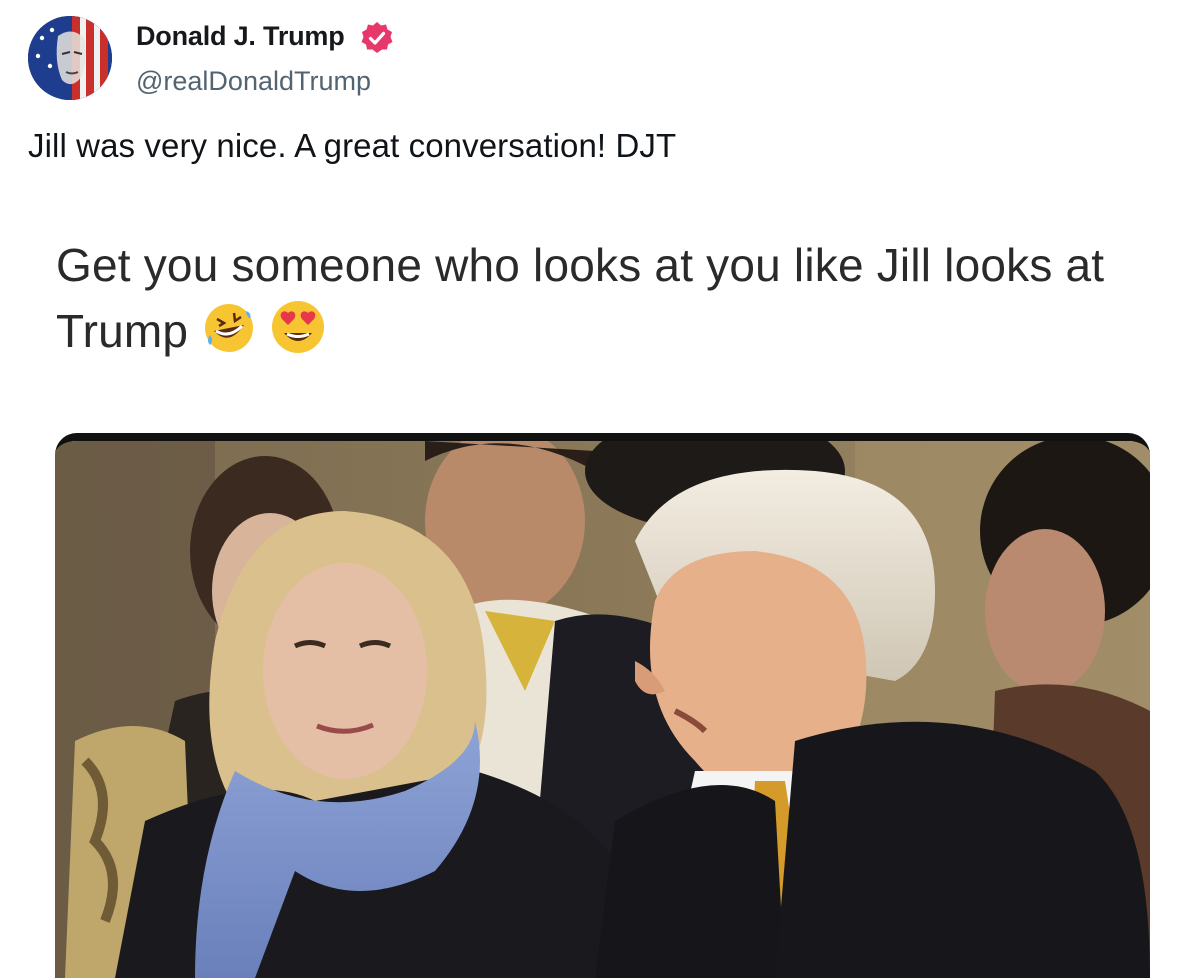 The image size is (1200, 978). What do you see at coordinates (377, 38) in the screenshot?
I see `verified-badge-icon` at bounding box center [377, 38].